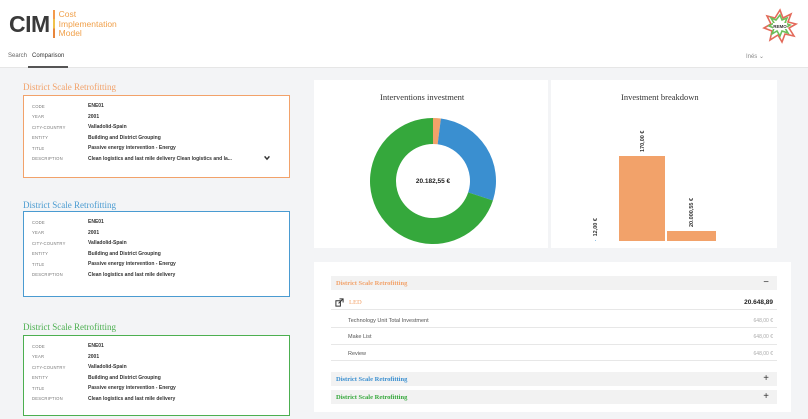 The width and height of the screenshot is (808, 419). I want to click on bar-value-label-1: 170,00 €, so click(643, 141).